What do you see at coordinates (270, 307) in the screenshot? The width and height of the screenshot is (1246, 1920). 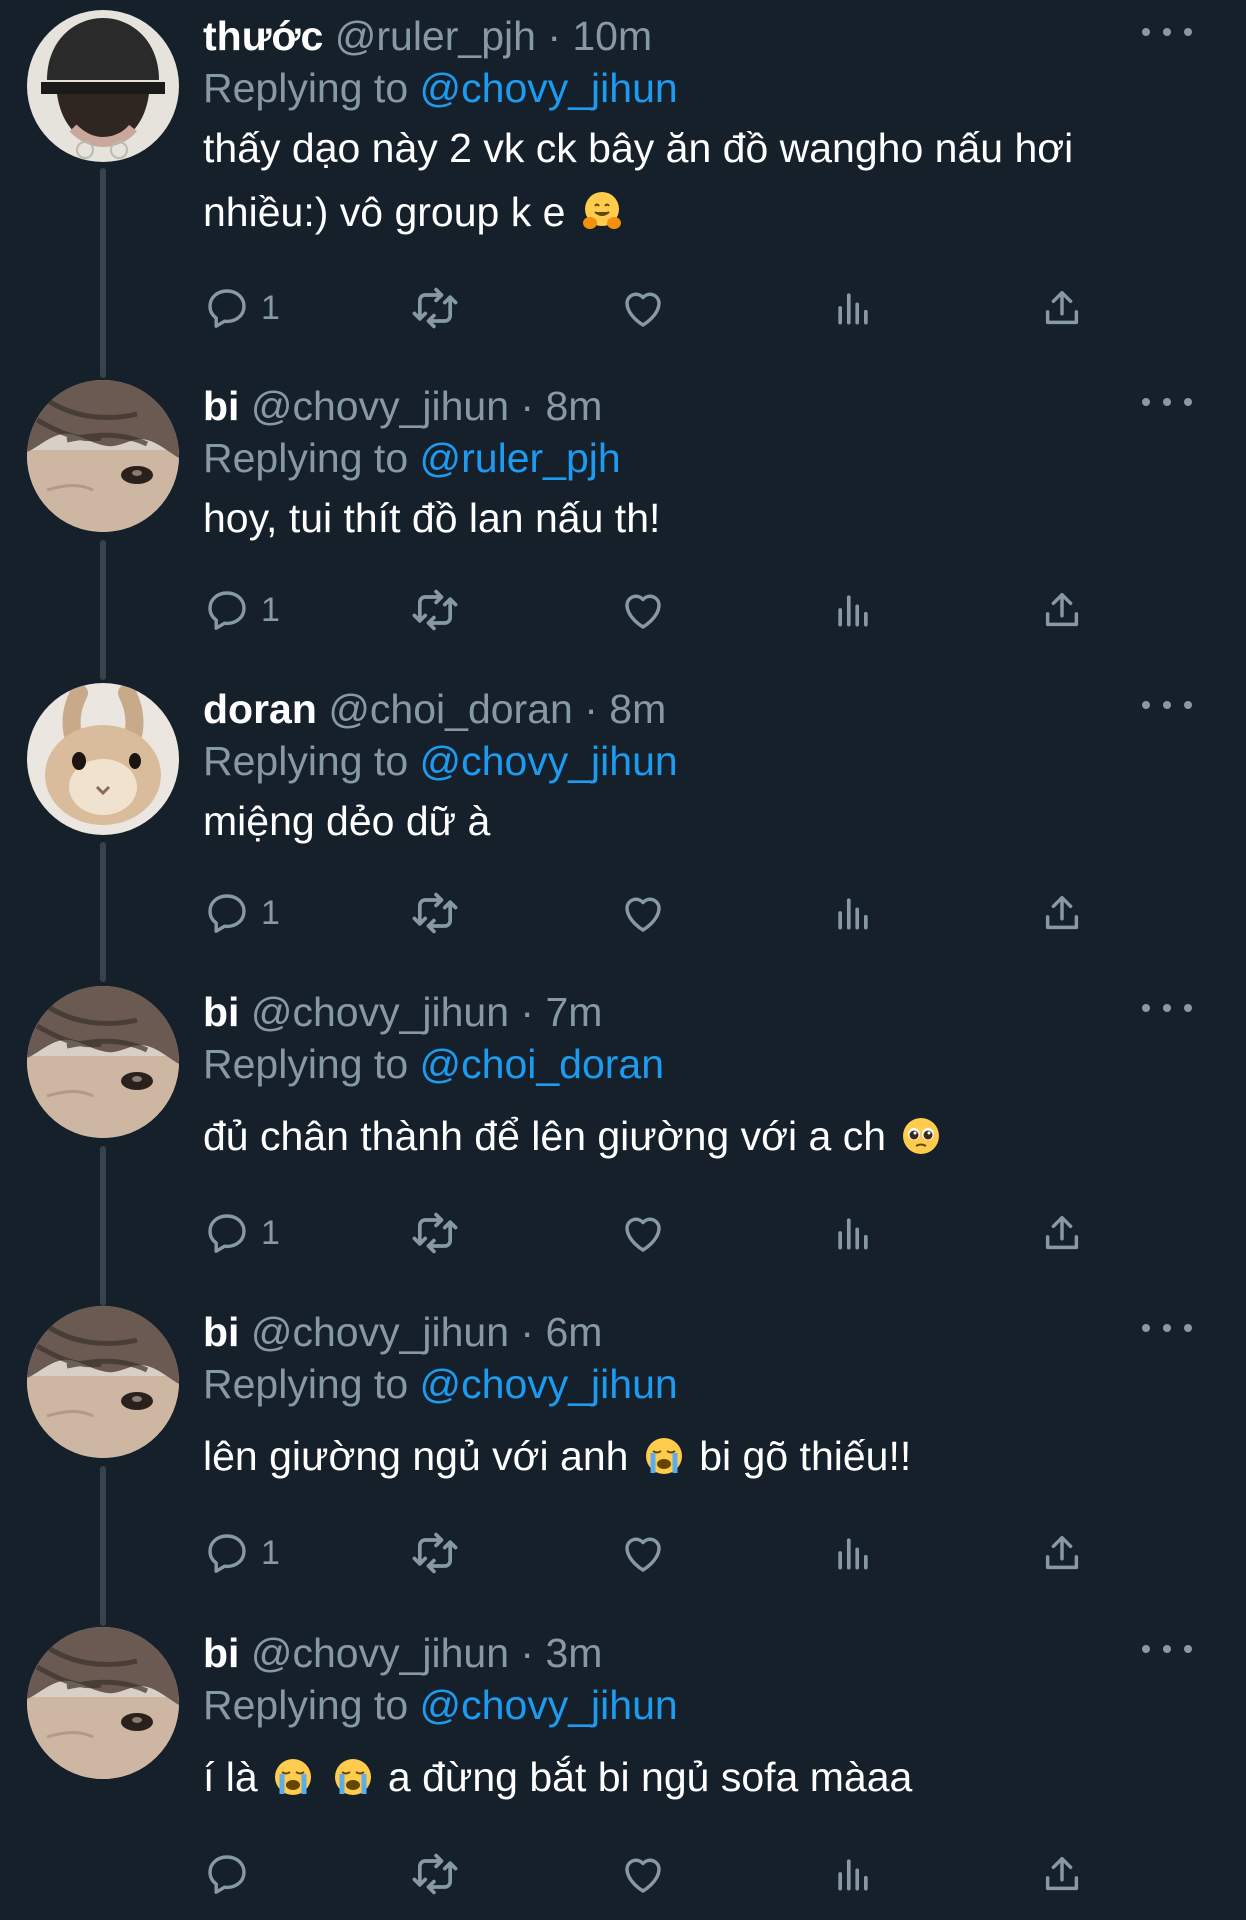 I see `reply-count: 1` at bounding box center [270, 307].